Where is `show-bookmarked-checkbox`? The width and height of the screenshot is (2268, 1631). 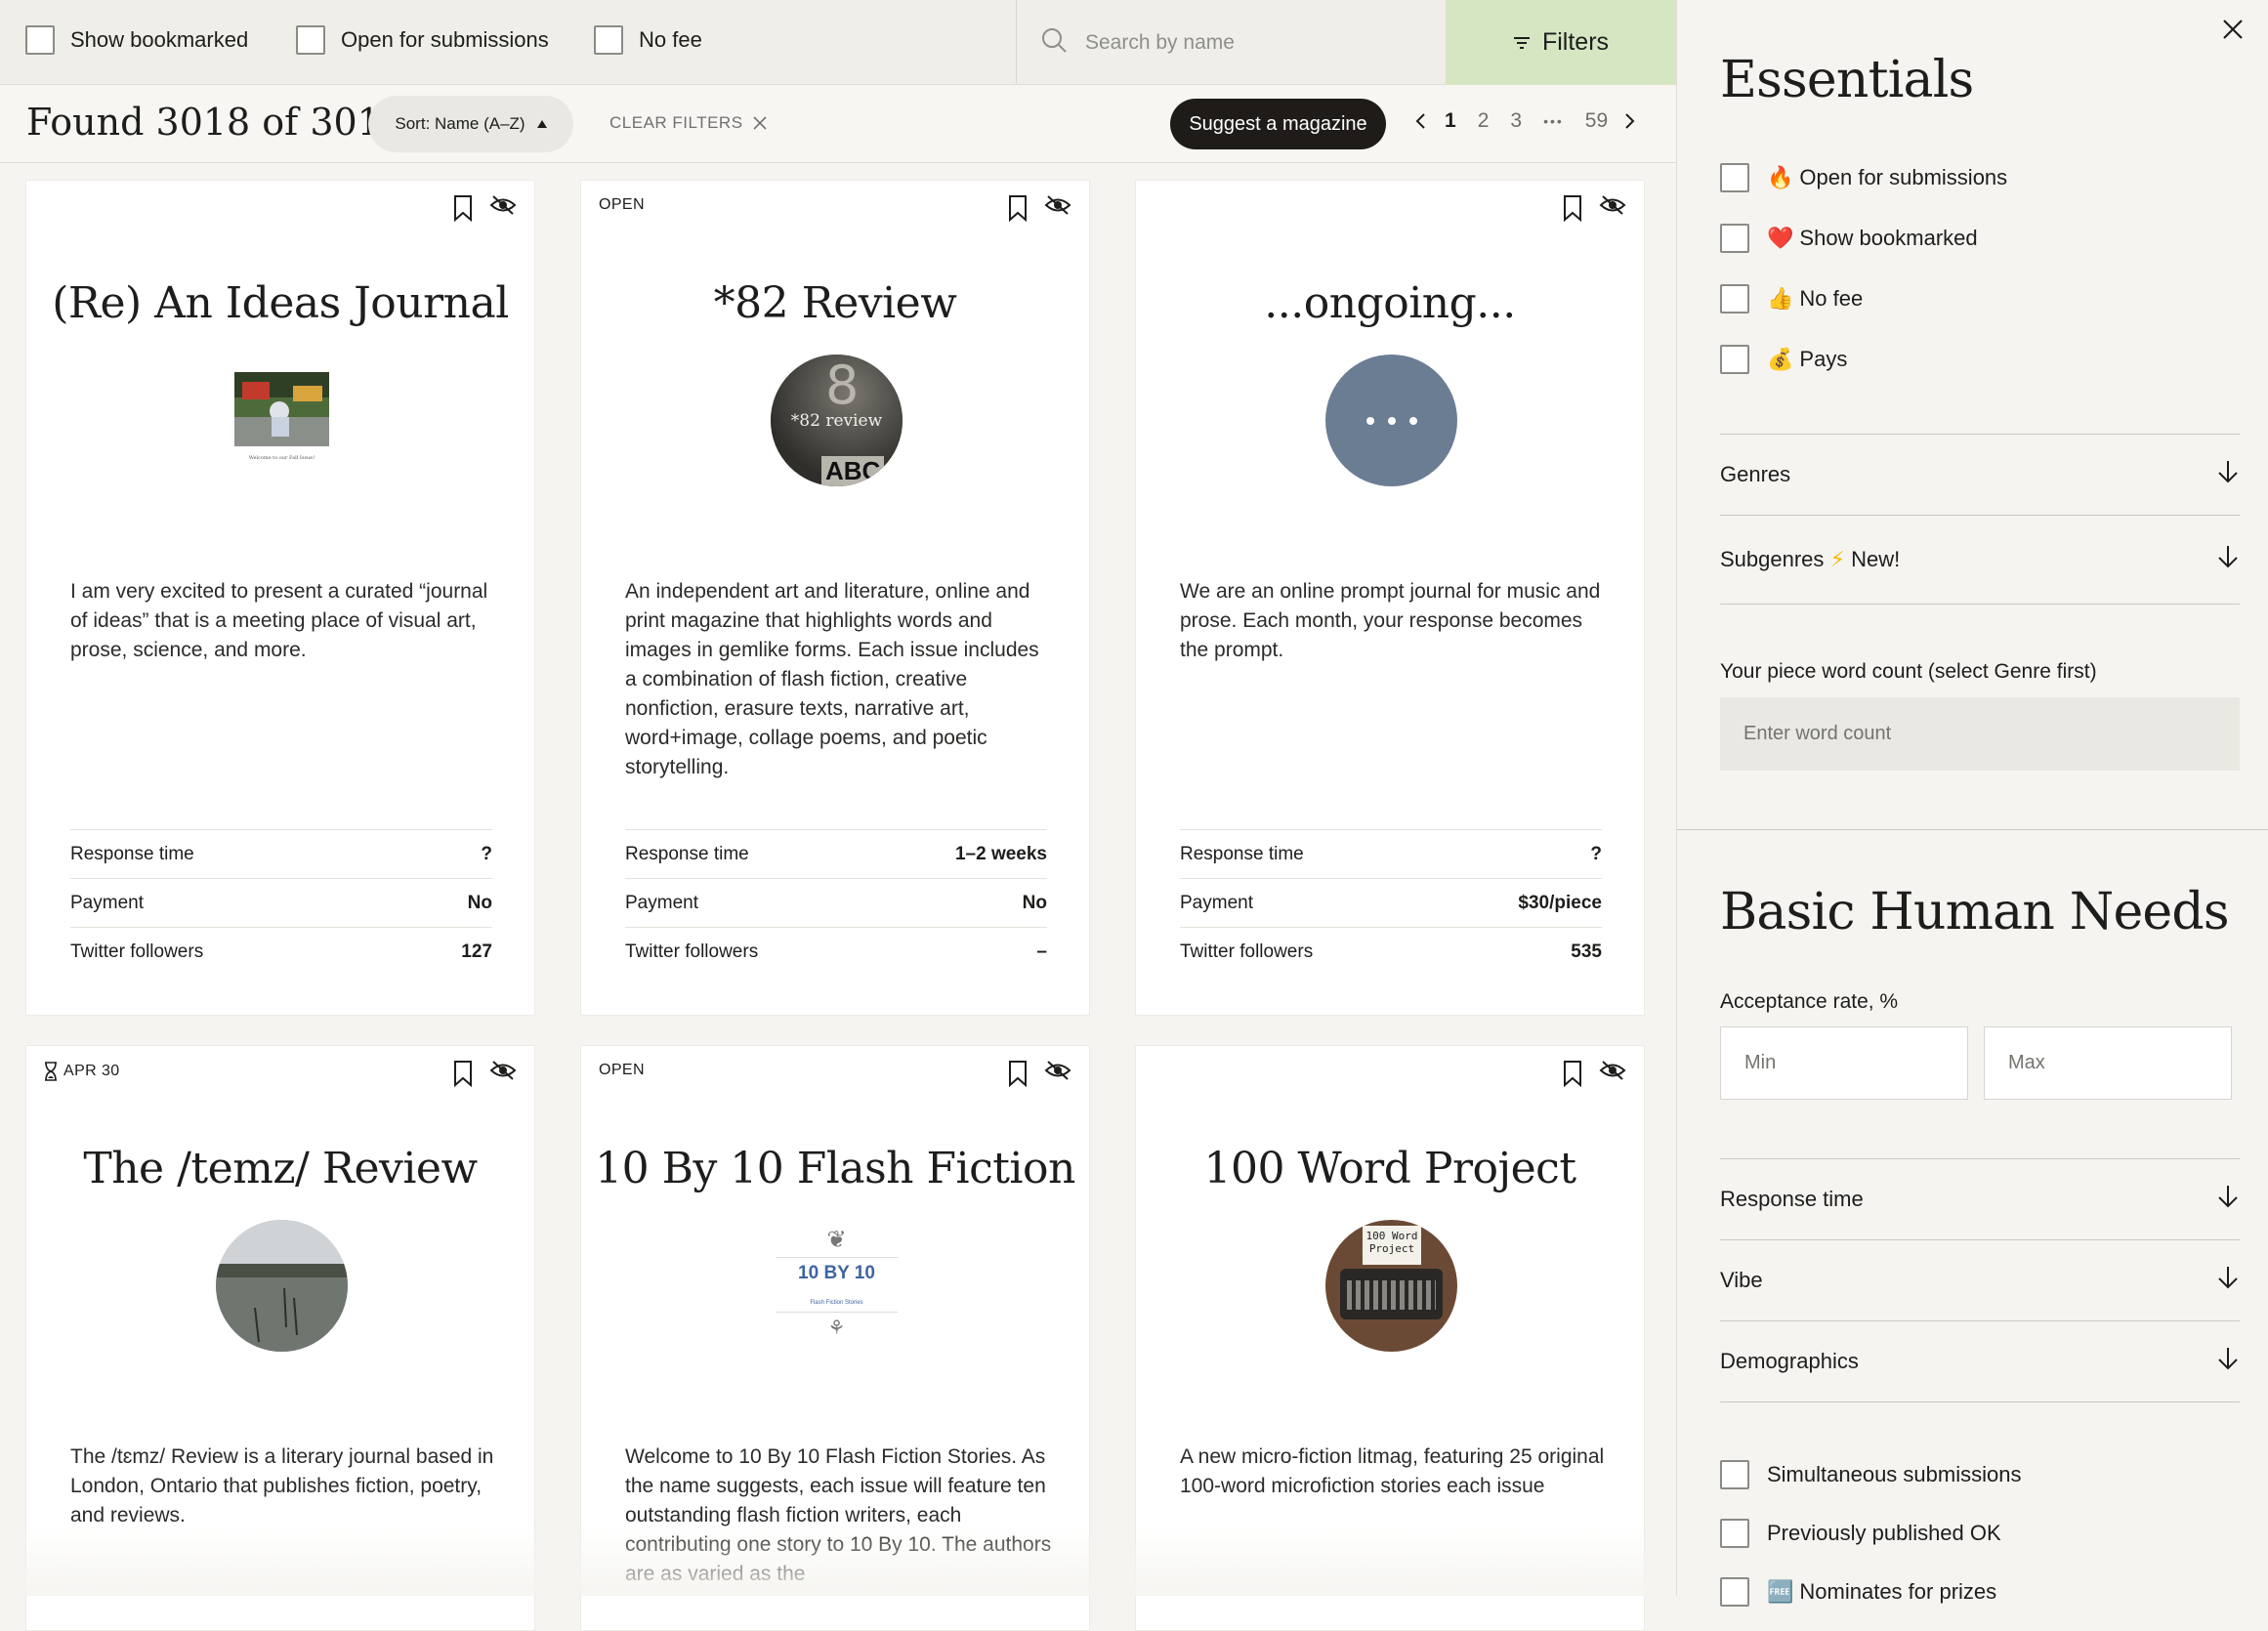
show-bookmarked-checkbox is located at coordinates (40, 39).